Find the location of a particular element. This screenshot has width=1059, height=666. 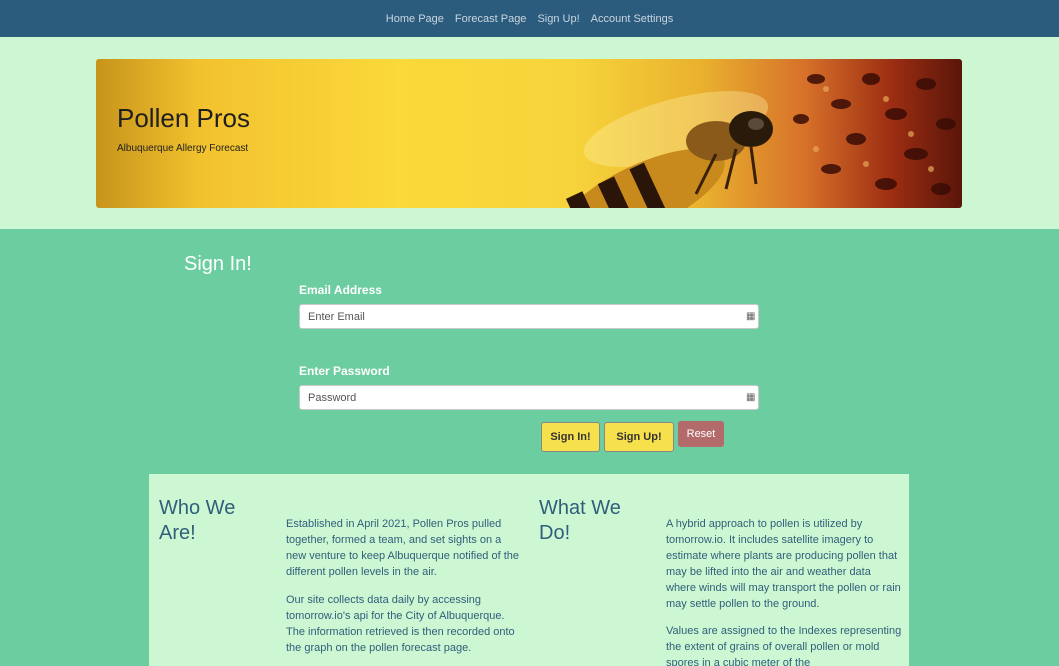

nav-home-link: Home Page is located at coordinates (415, 19).